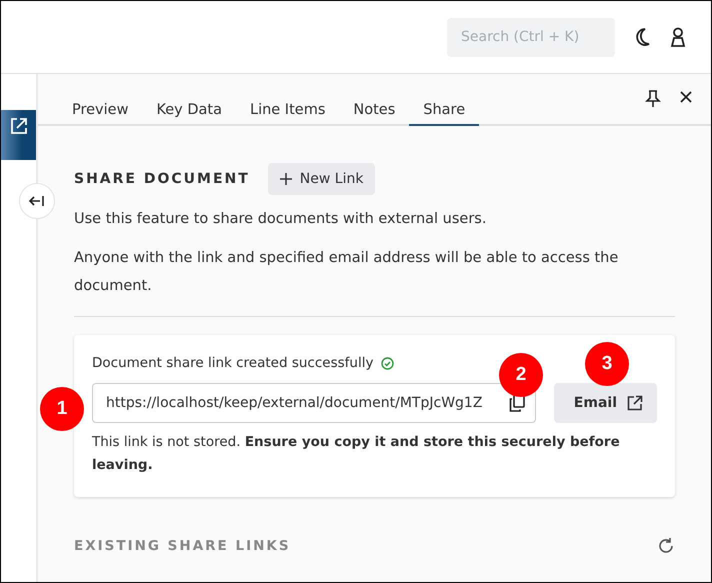 This screenshot has height=583, width=712. I want to click on annotation-marker: 1, so click(62, 409).